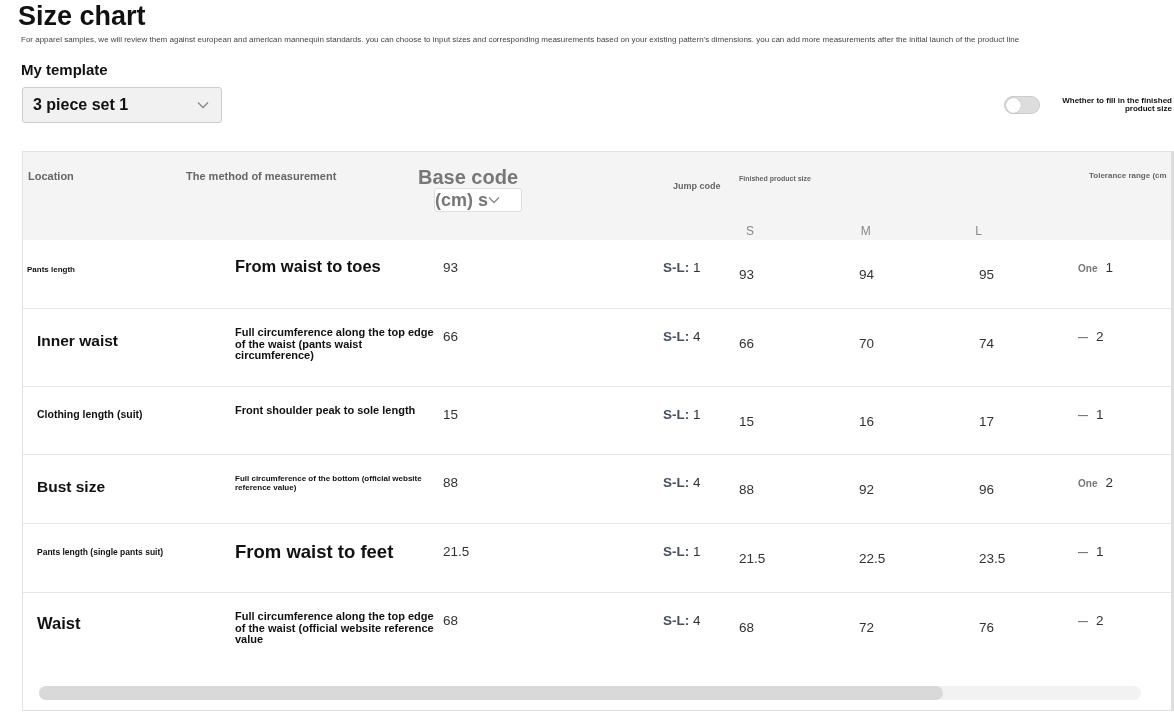  What do you see at coordinates (65, 69) in the screenshot?
I see `template-label: My template` at bounding box center [65, 69].